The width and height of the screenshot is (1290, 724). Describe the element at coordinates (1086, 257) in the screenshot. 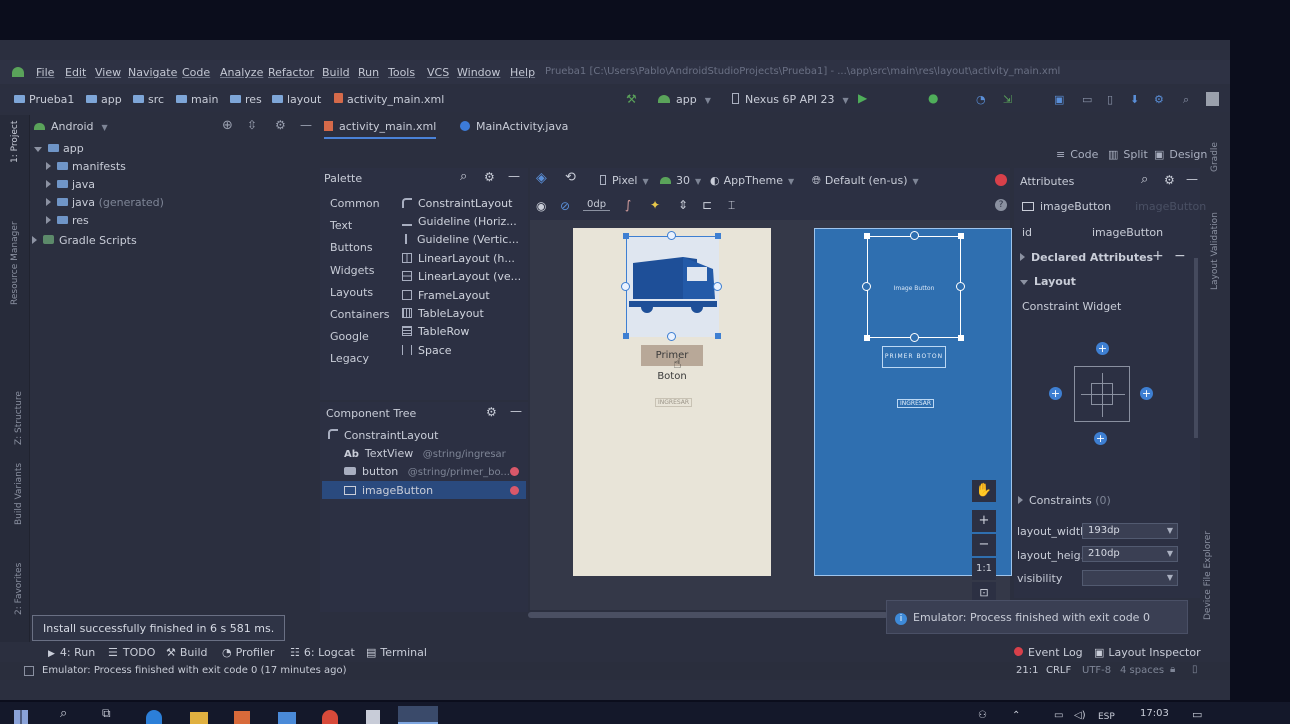

I see `declared-attributes-section: Declared Attributes` at that location.